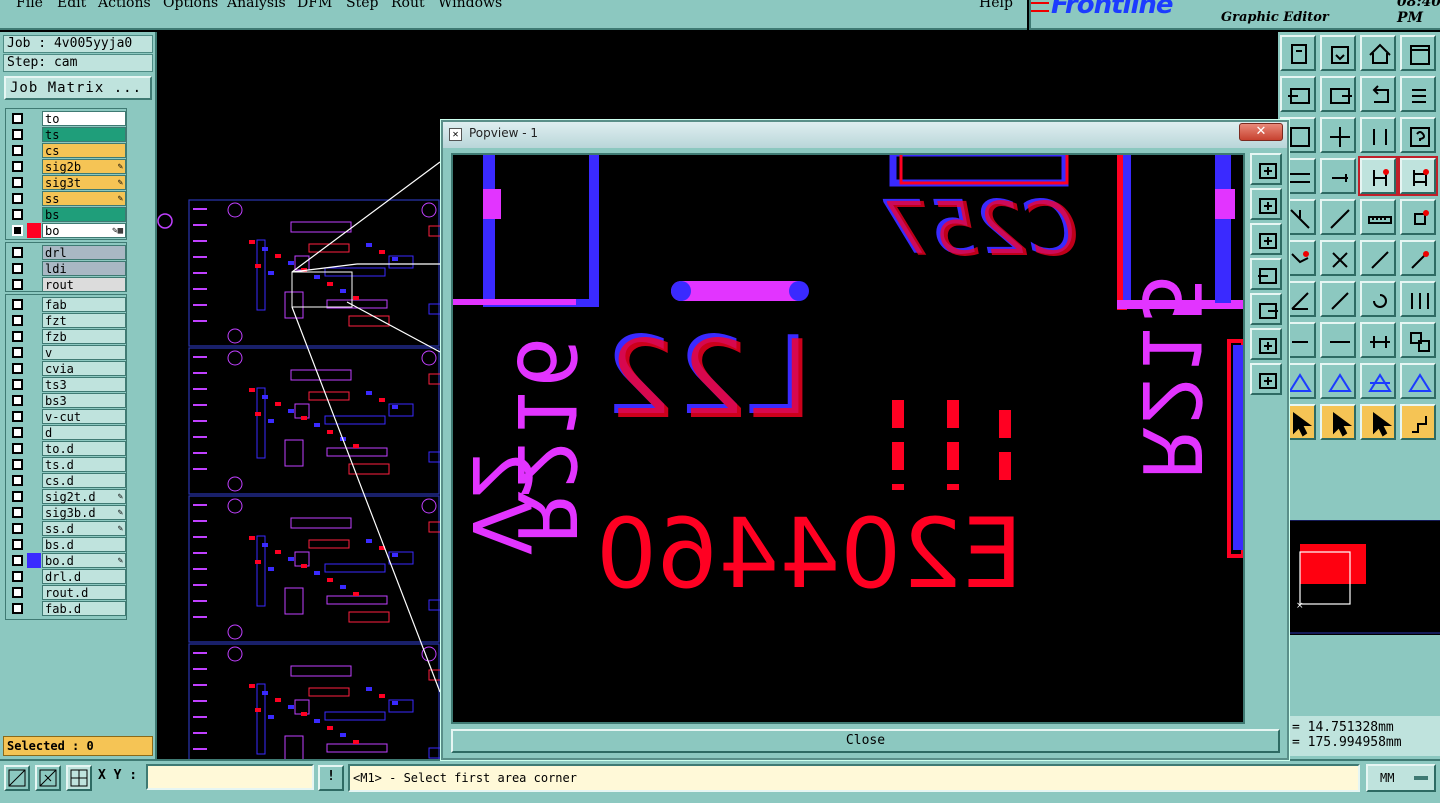 The height and width of the screenshot is (803, 1440). What do you see at coordinates (1378, 135) in the screenshot?
I see `zoom-1to1-tool` at bounding box center [1378, 135].